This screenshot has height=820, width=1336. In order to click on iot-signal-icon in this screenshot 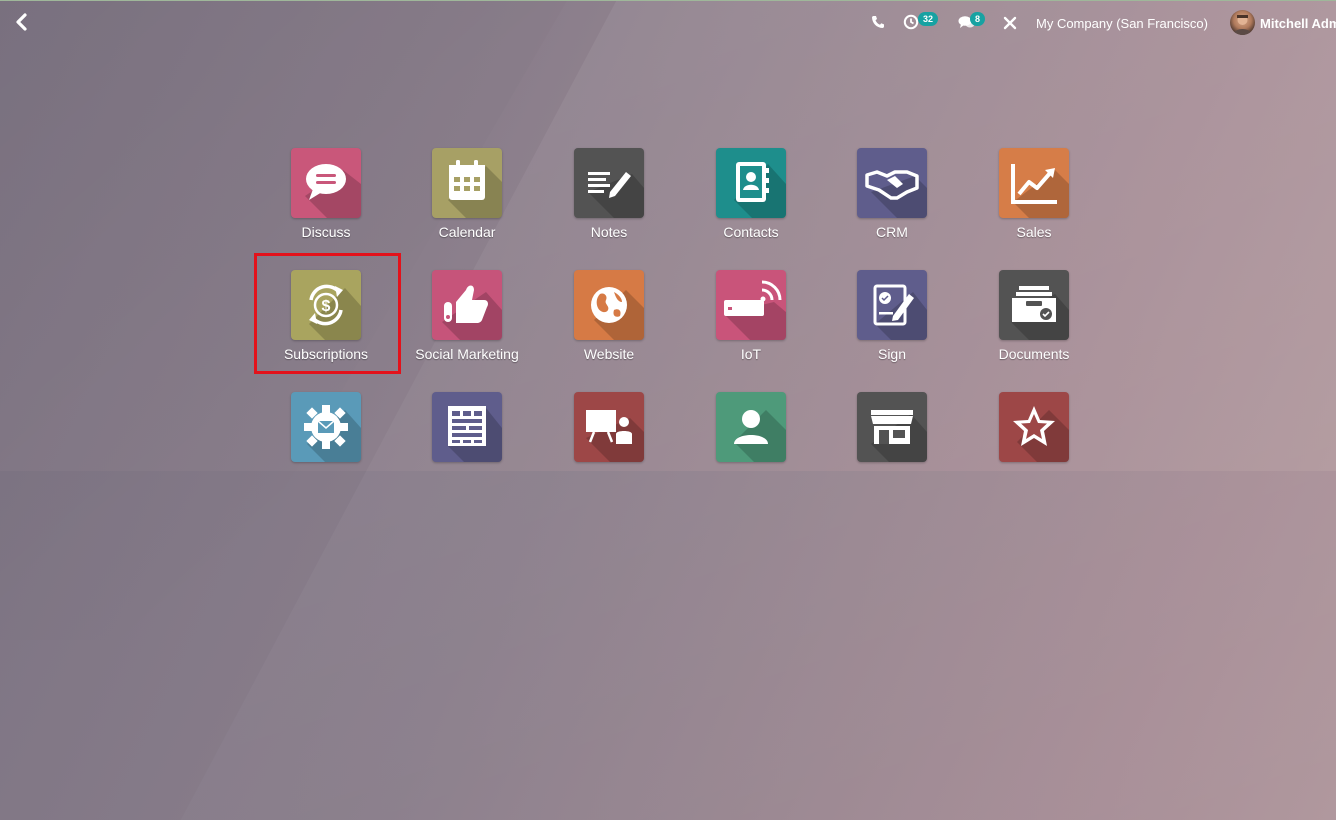, I will do `click(755, 310)`.